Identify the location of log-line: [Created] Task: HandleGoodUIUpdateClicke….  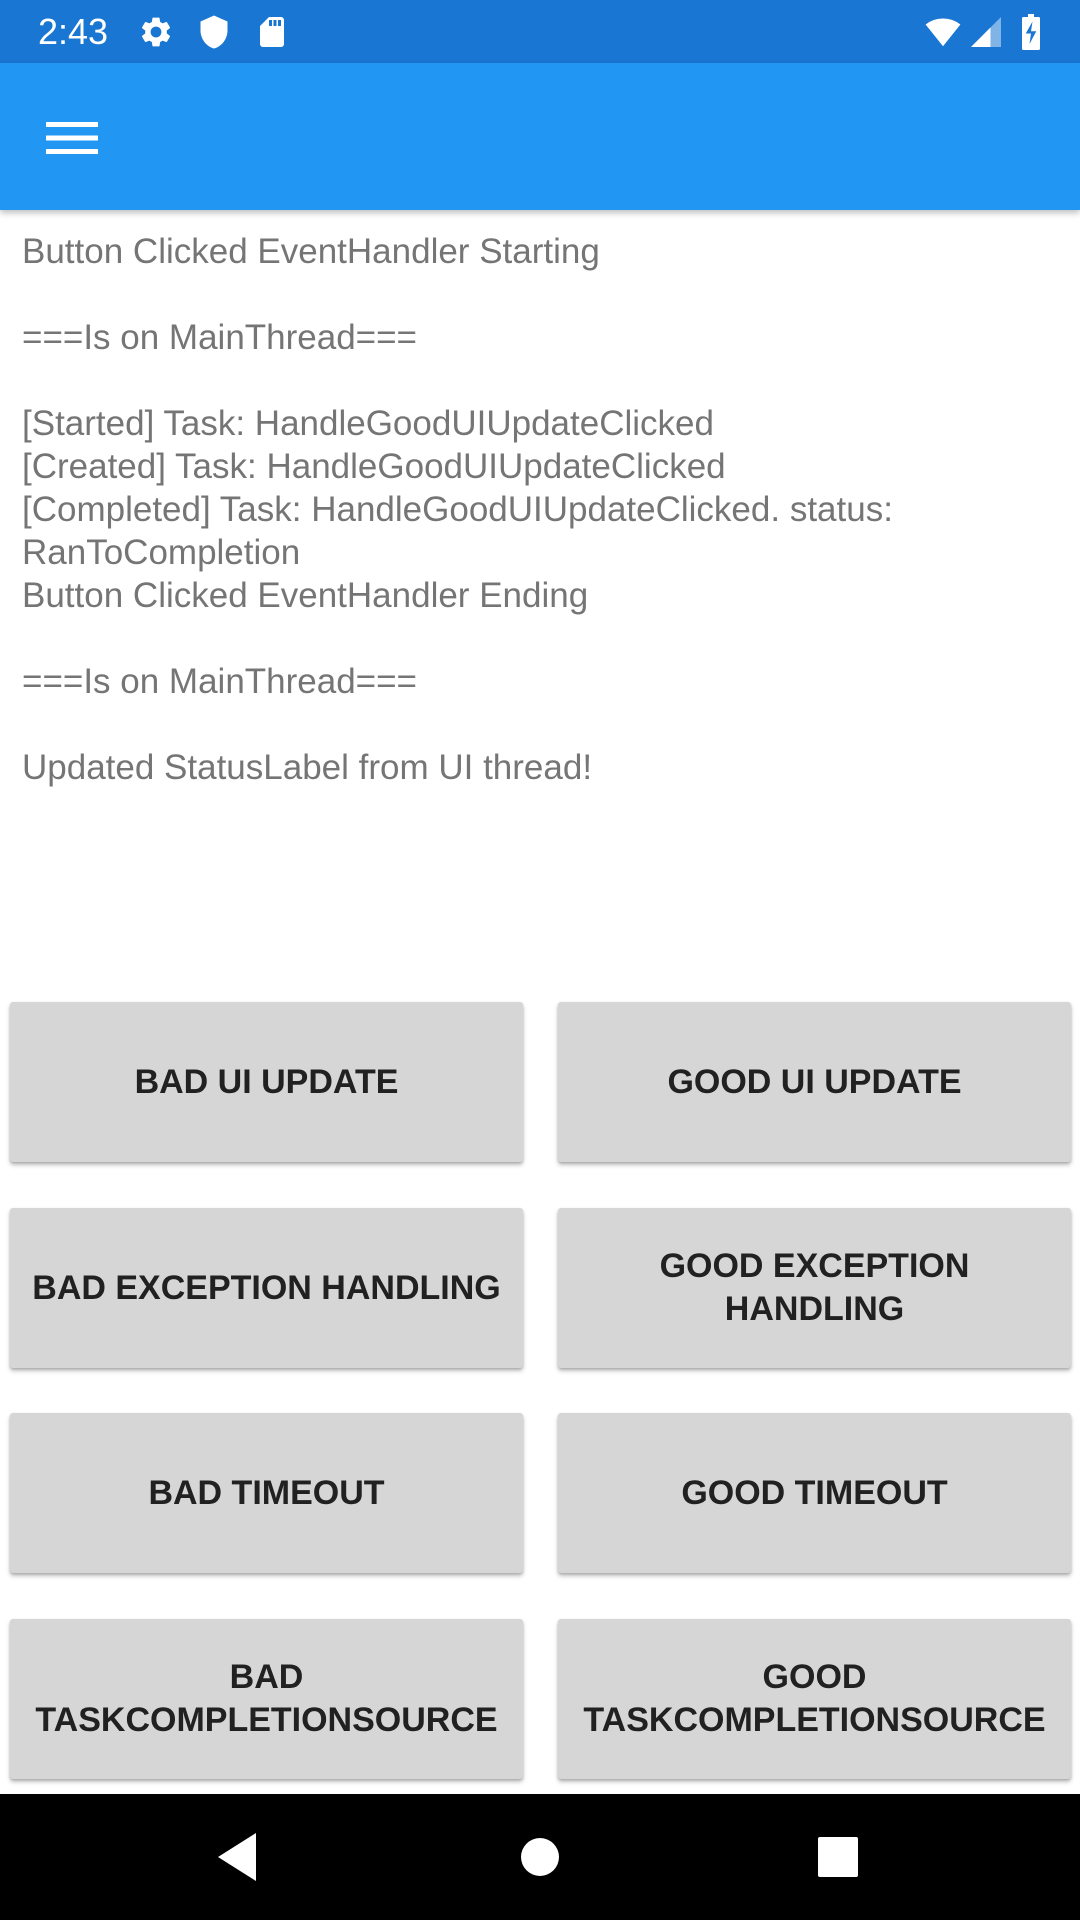
(374, 466).